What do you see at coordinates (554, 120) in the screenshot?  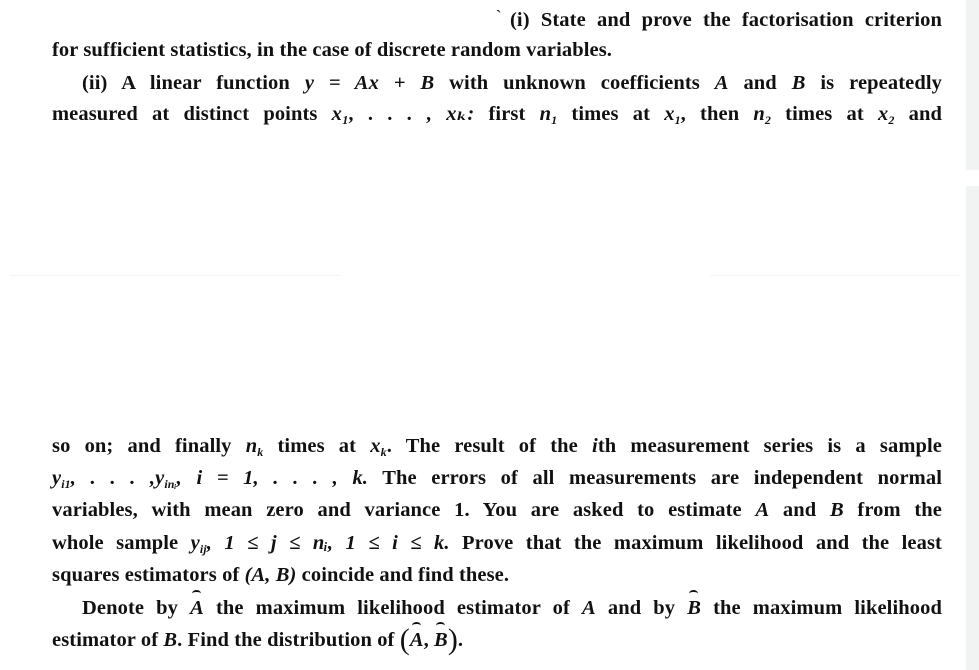 I see `subscript: 1` at bounding box center [554, 120].